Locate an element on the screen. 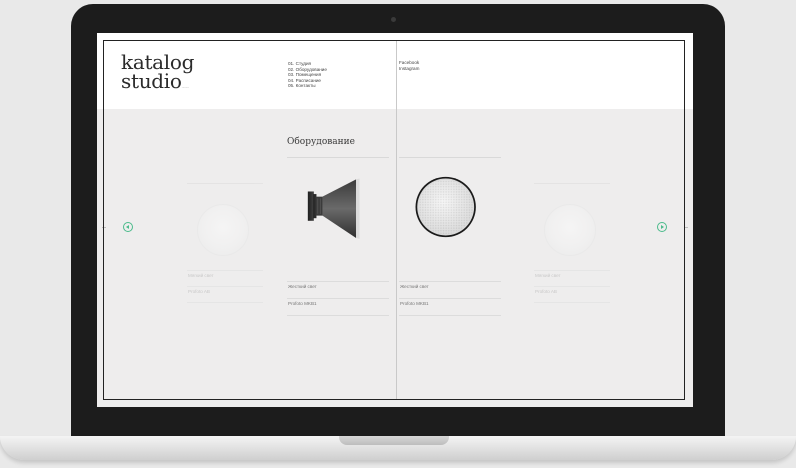  instagram-link: Instagram is located at coordinates (409, 69).